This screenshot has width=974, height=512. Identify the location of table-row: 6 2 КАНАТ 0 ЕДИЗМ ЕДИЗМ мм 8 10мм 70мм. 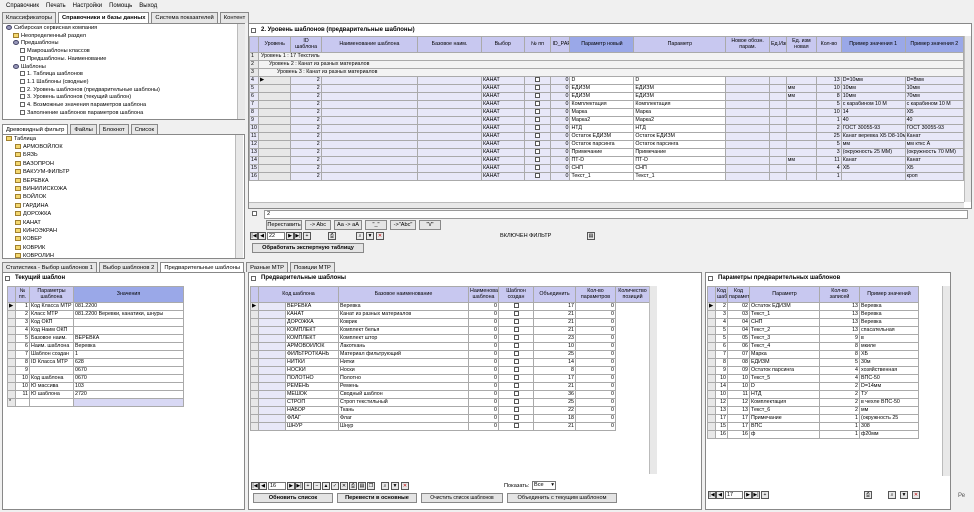
(606, 96).